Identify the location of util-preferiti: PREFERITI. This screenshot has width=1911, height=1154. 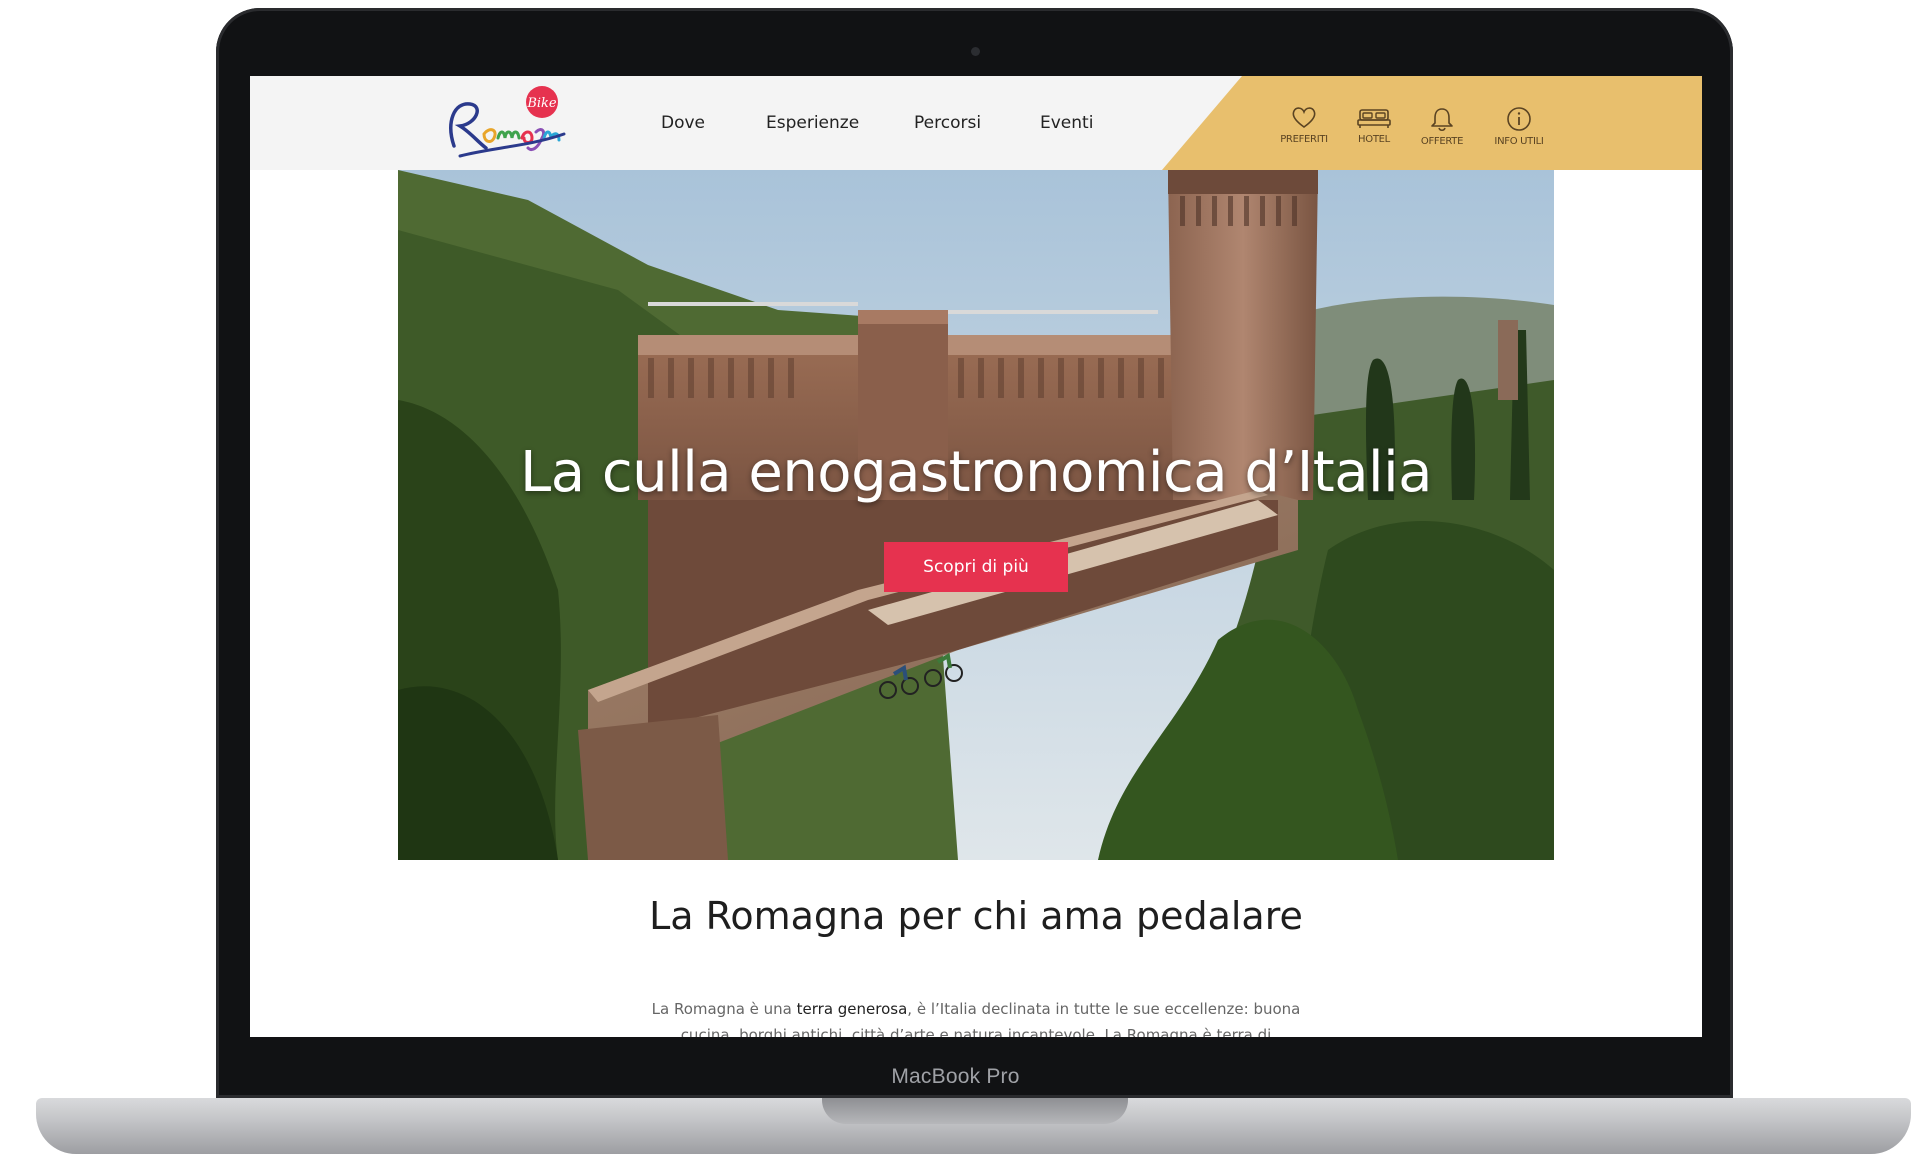
(1304, 125).